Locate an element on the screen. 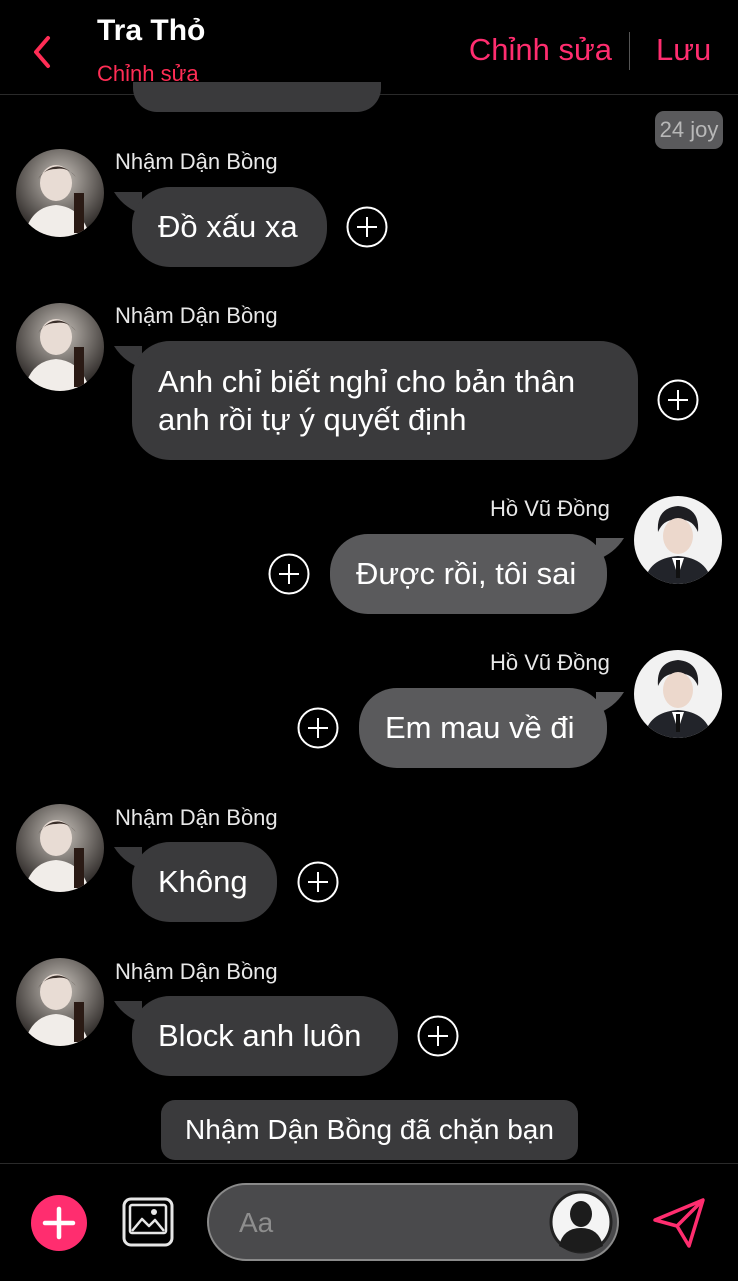 Image resolution: width=738 pixels, height=1281 pixels. blocked-notice: Nhậm Dận Bồng đã chặn bạn is located at coordinates (369, 1130).